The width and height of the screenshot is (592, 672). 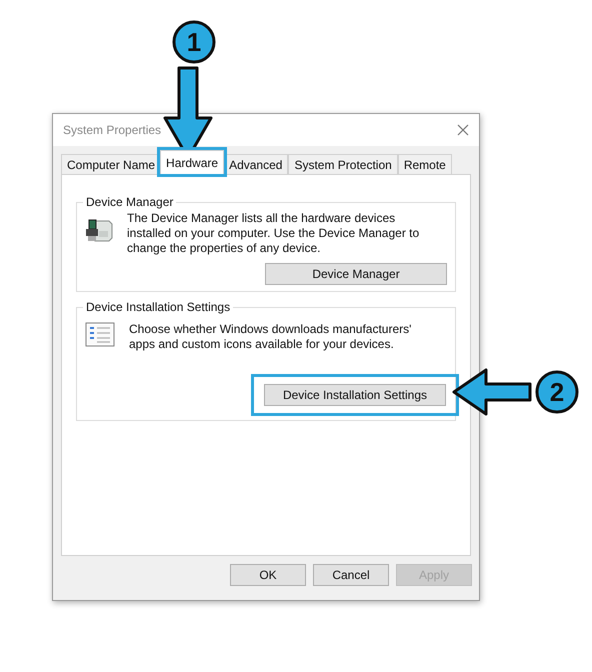 I want to click on close-icon, so click(x=463, y=130).